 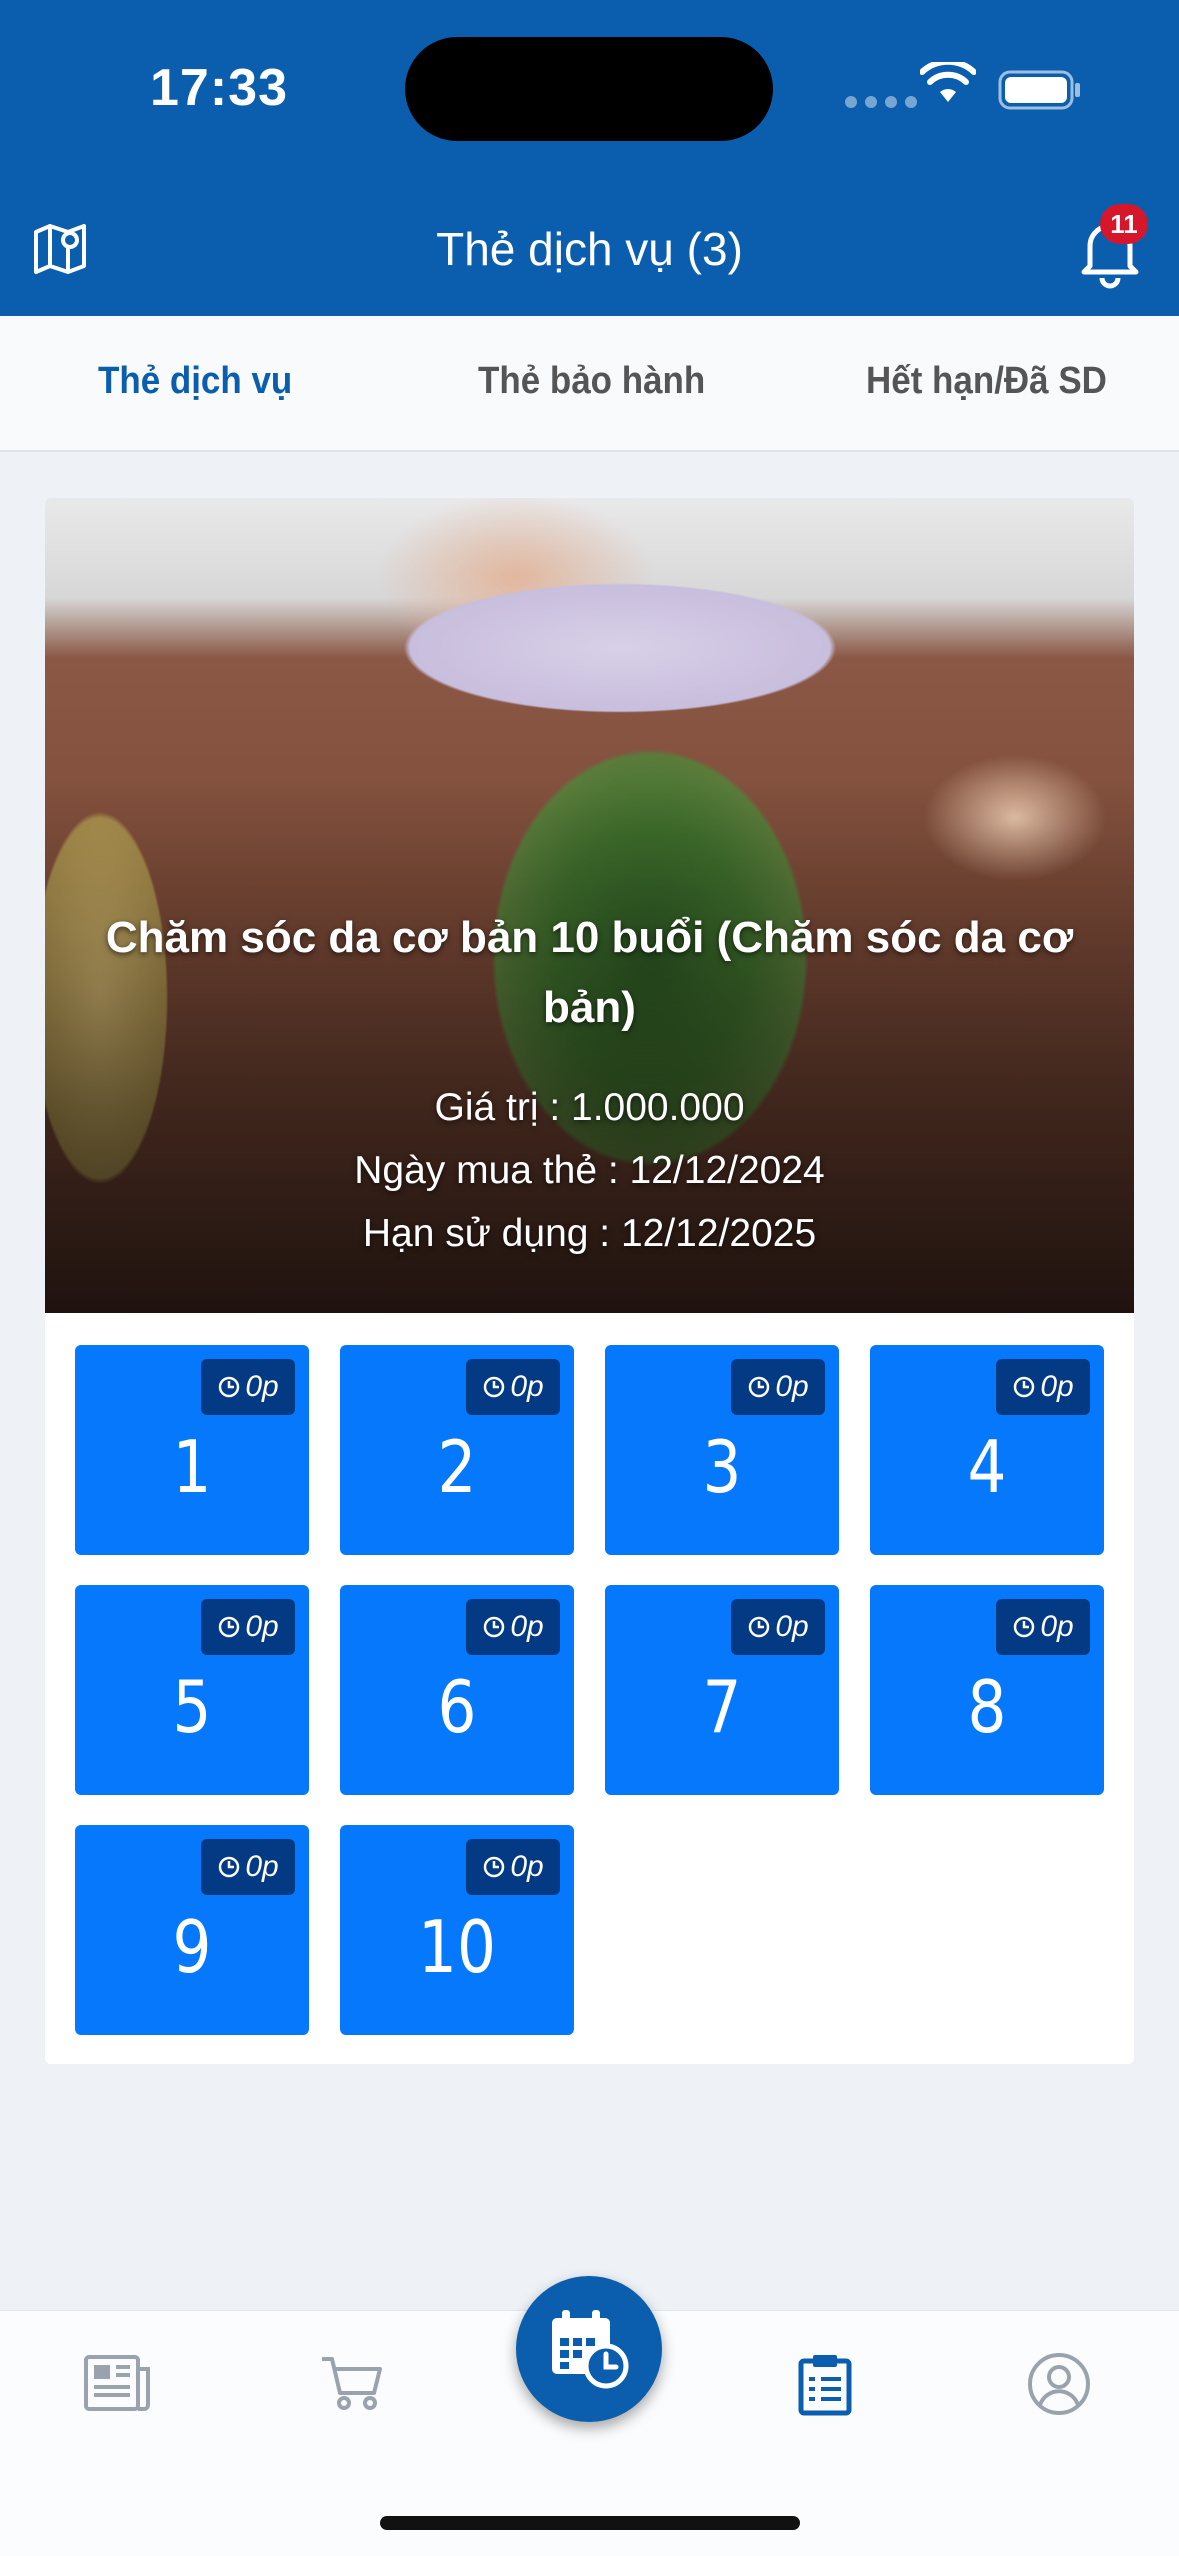 What do you see at coordinates (948, 82) in the screenshot?
I see `wifi-icon` at bounding box center [948, 82].